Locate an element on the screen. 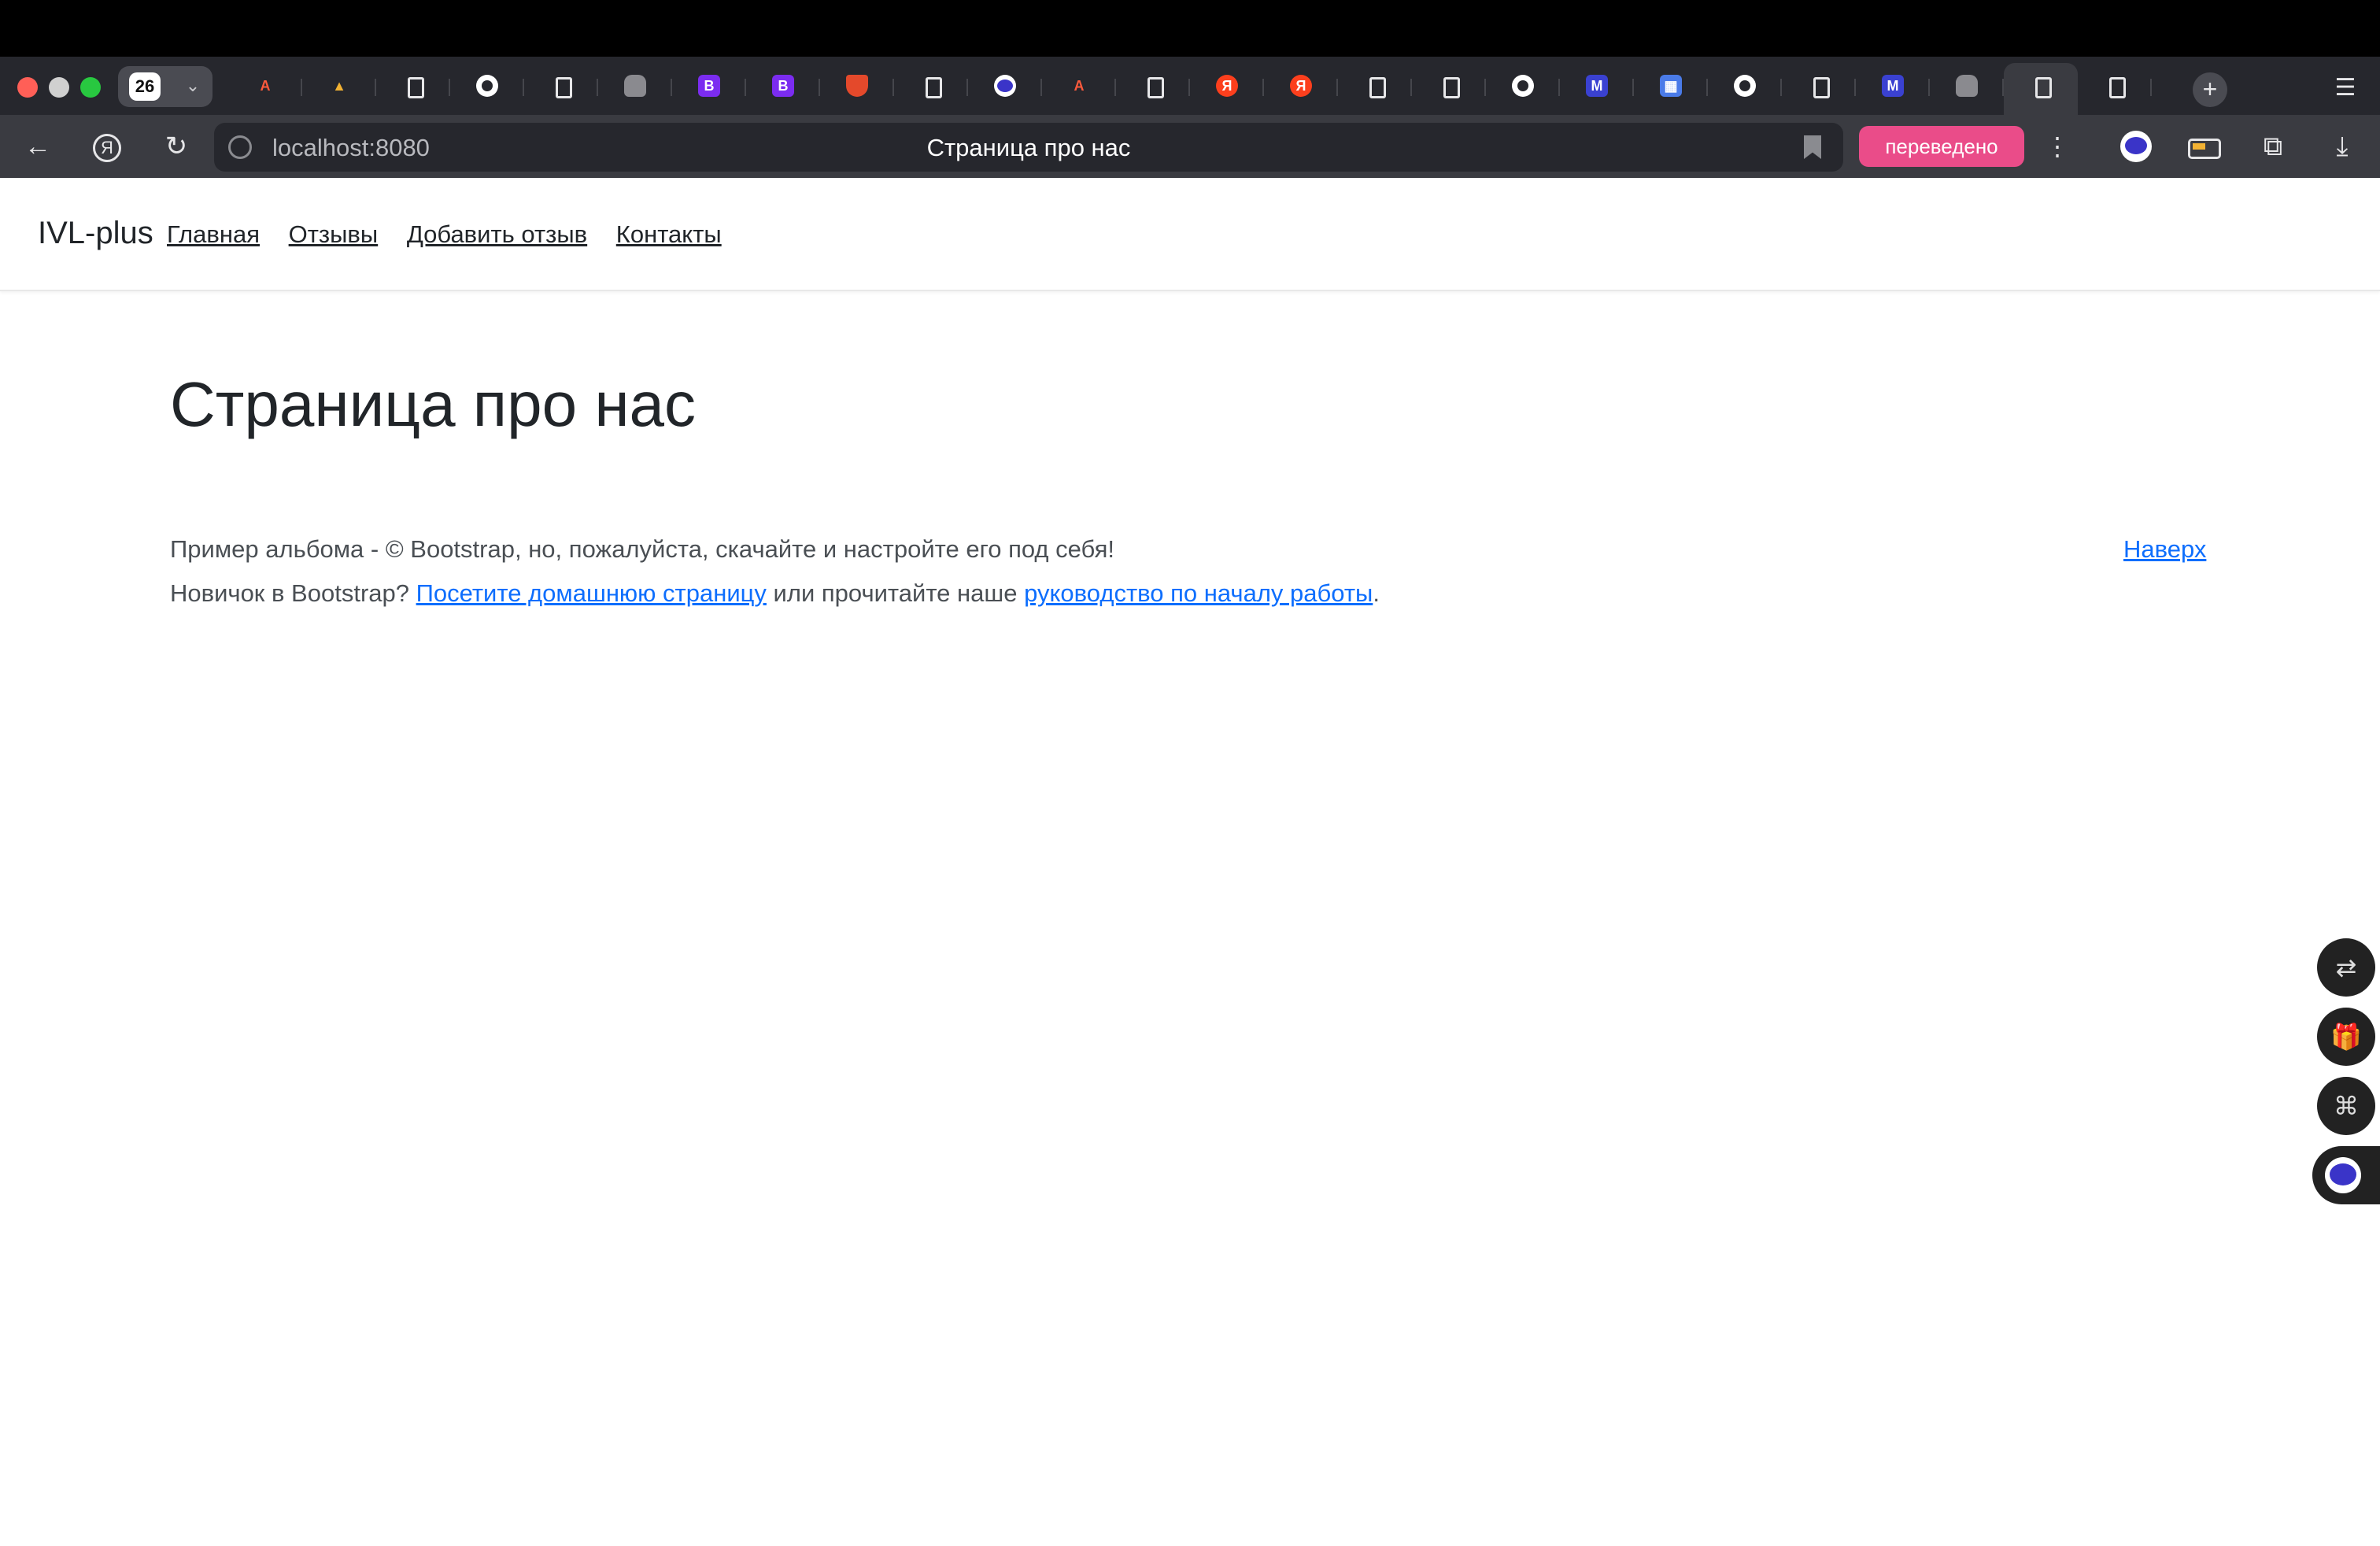 This screenshot has width=2380, height=1546. alice-float-icon is located at coordinates (2346, 1175).